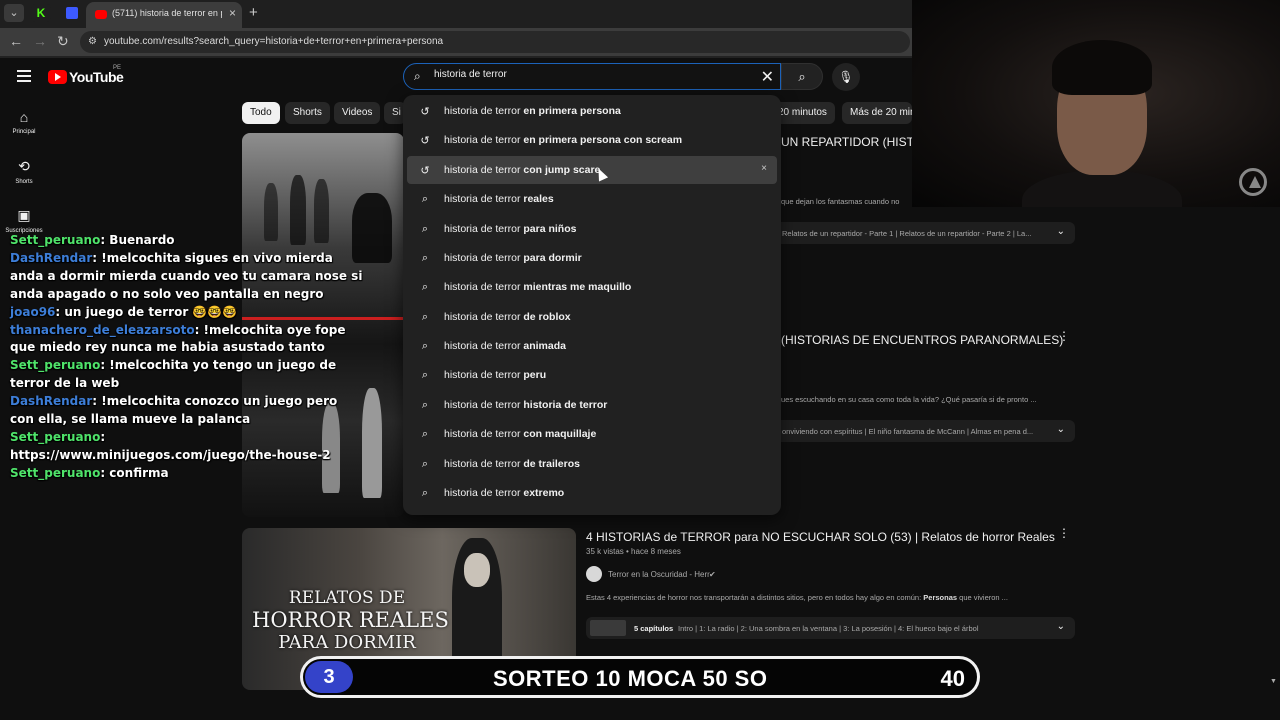 The height and width of the screenshot is (720, 1280). What do you see at coordinates (24, 215) in the screenshot?
I see `subscriptions-icon: ▣` at bounding box center [24, 215].